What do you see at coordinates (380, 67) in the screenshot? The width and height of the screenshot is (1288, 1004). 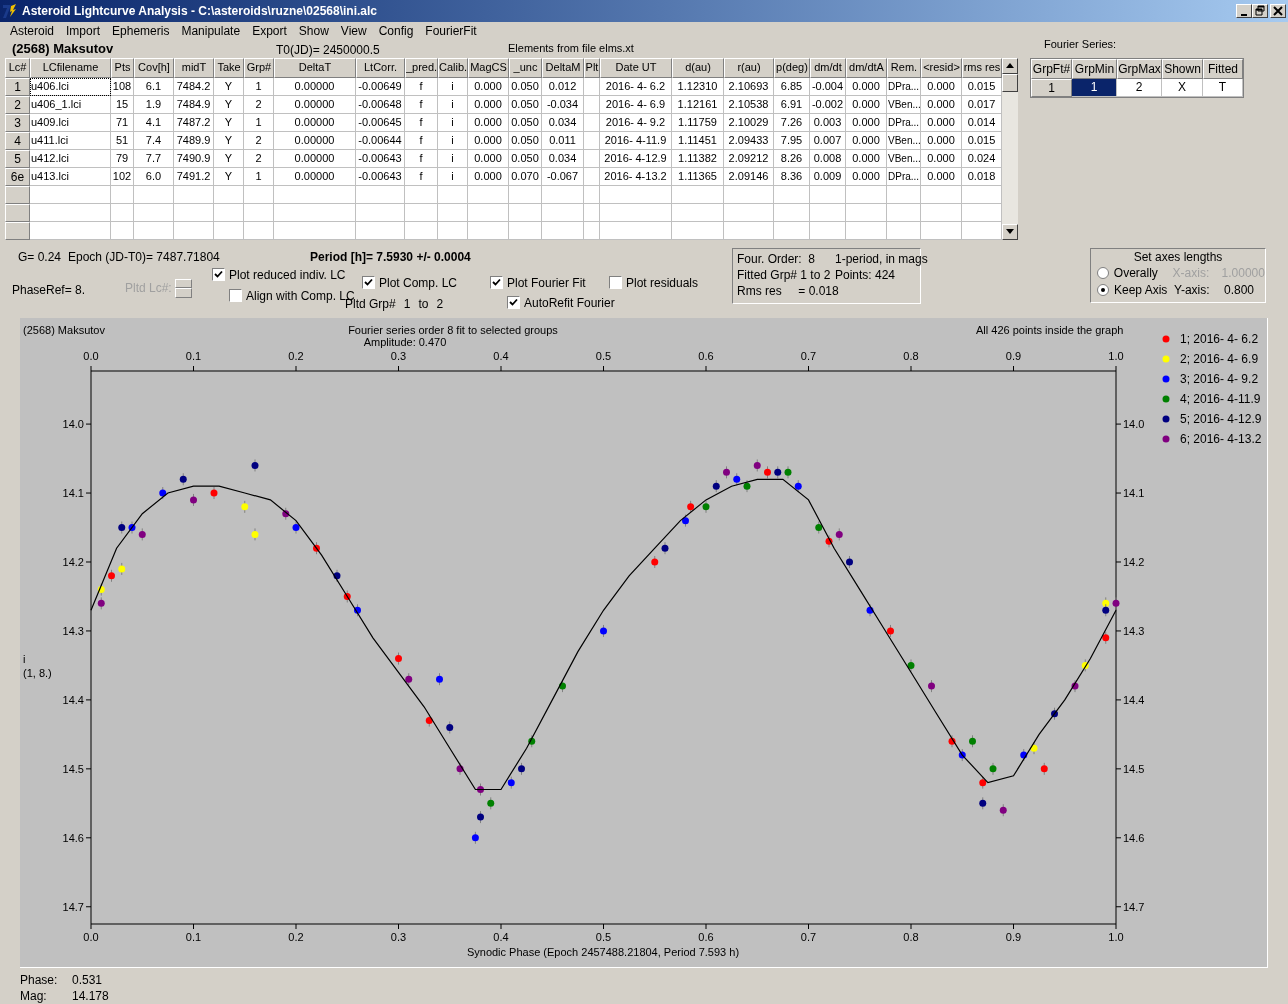 I see `column-header: LtCorr.` at bounding box center [380, 67].